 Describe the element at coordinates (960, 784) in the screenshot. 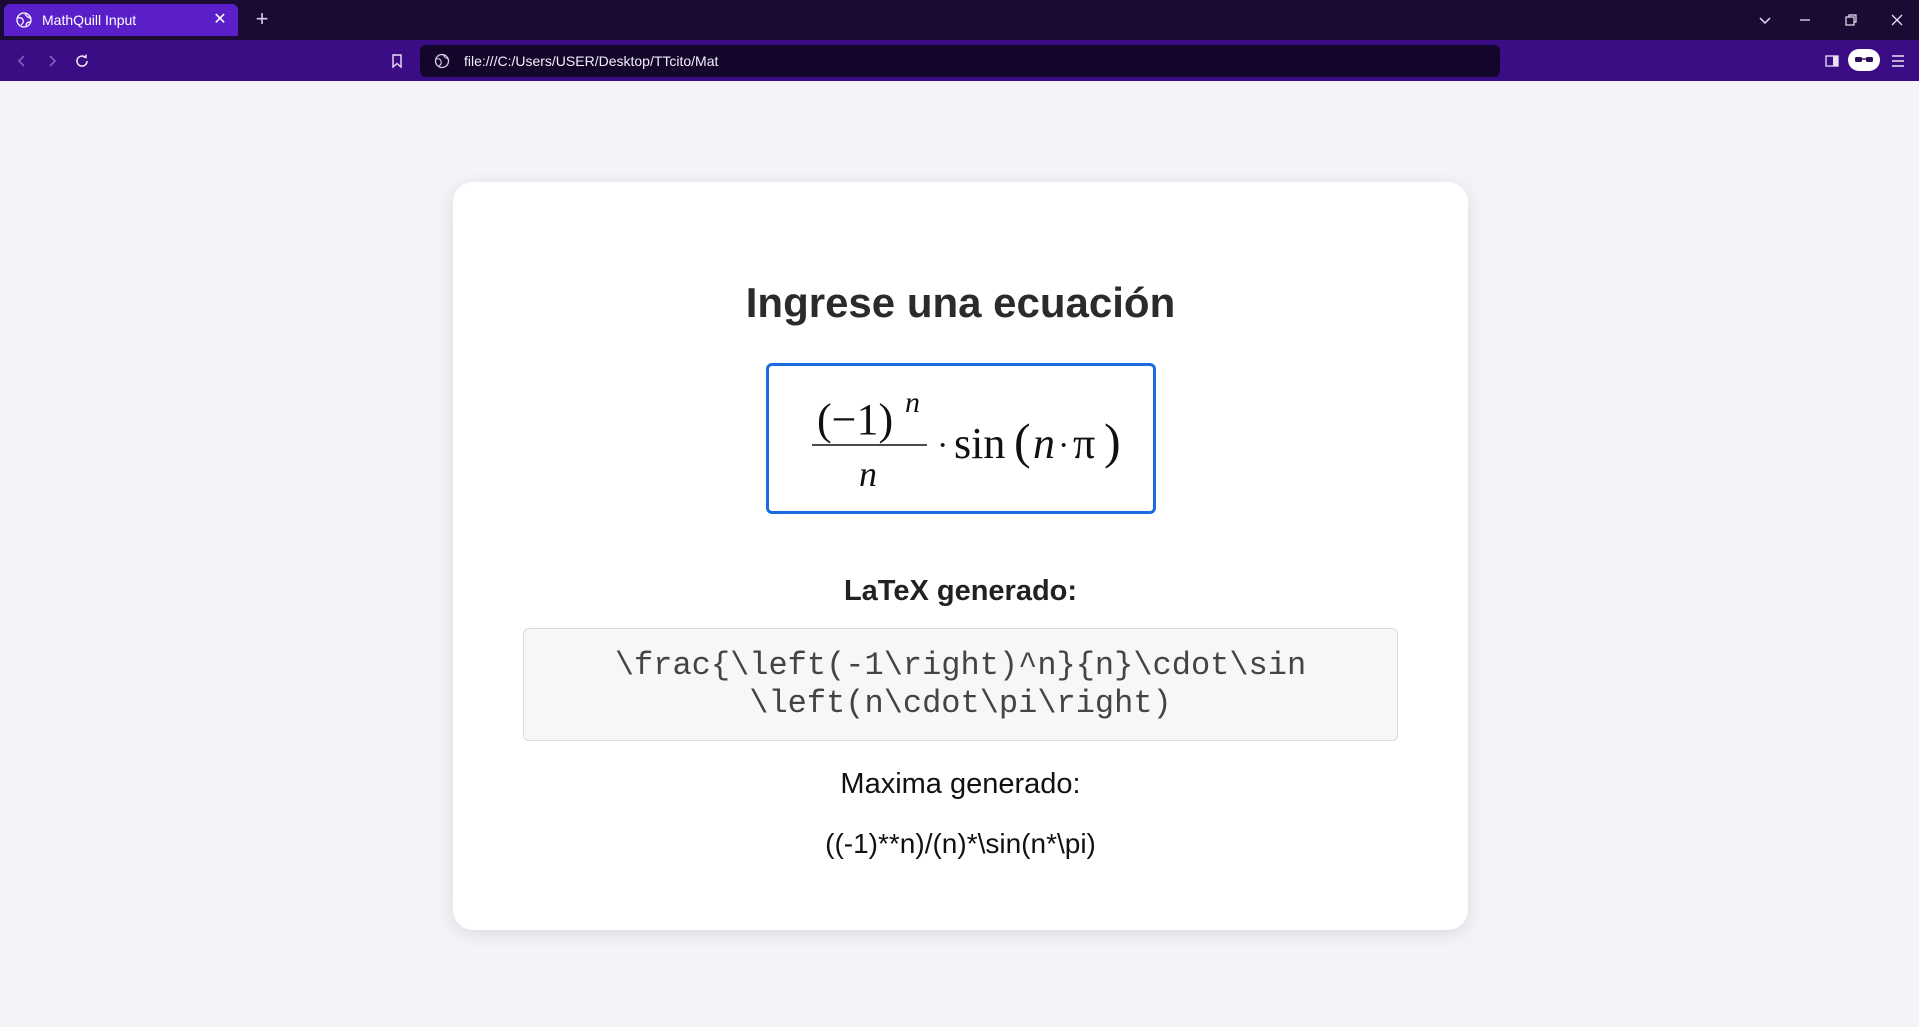

I see `maxima-label: Maxima generado:` at that location.